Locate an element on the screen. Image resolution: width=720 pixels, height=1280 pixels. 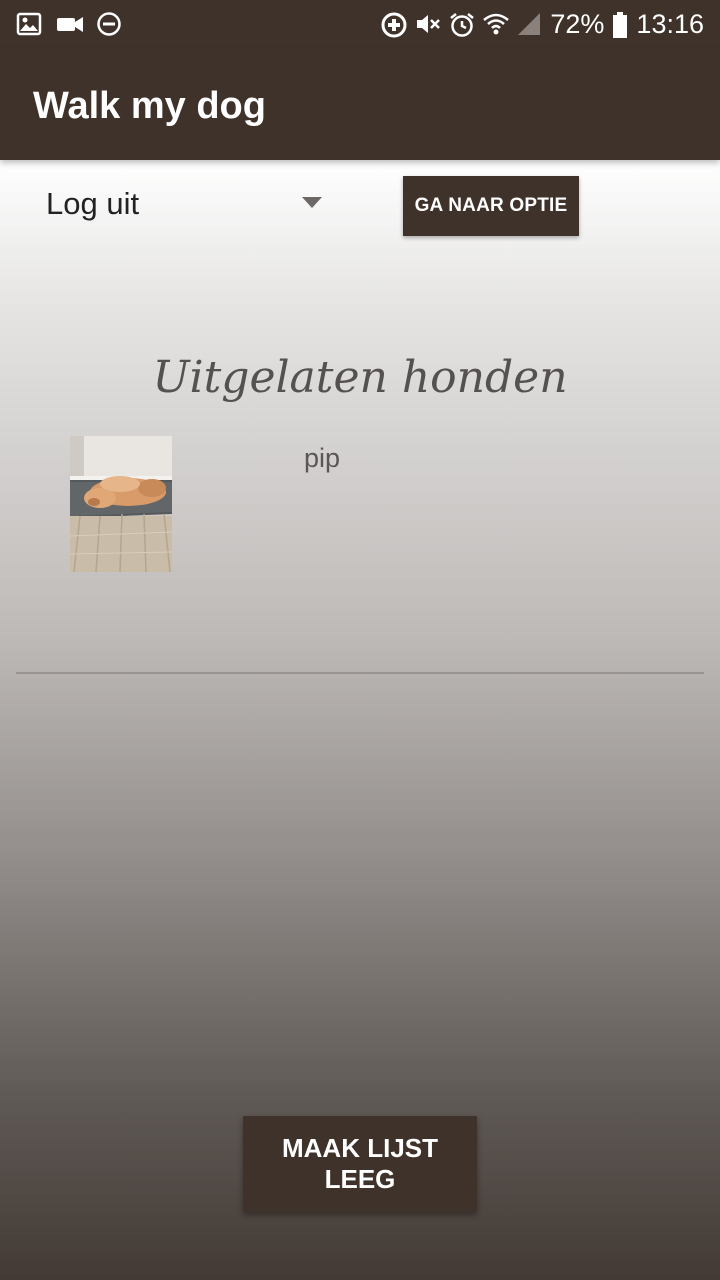
status-bar: 72% 13:16 is located at coordinates (360, 24).